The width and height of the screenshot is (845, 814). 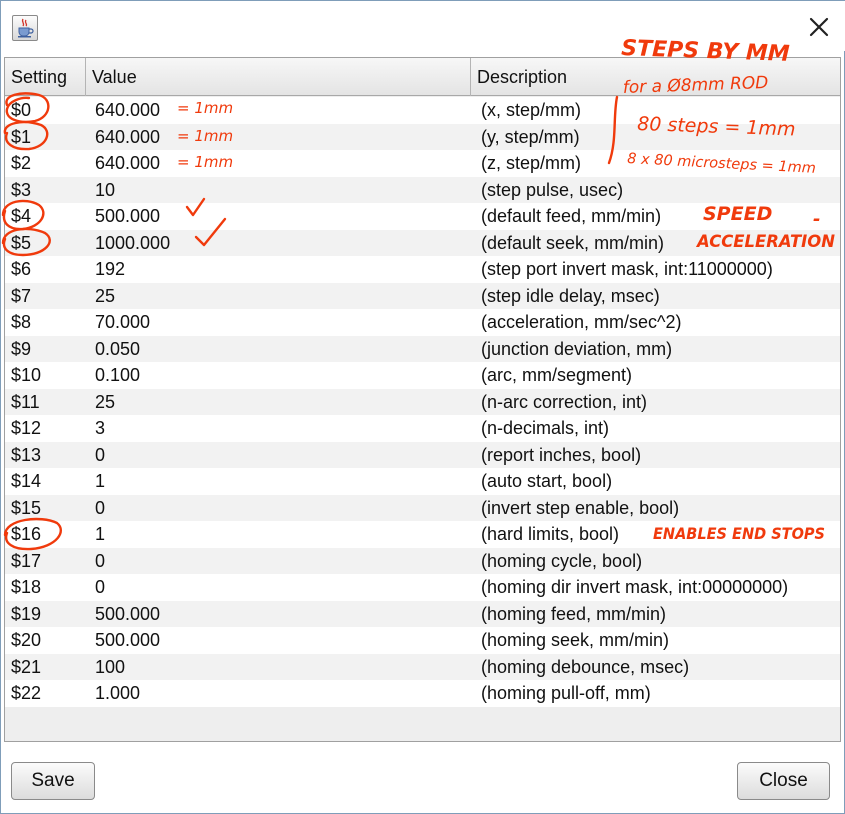 I want to click on setting-cell: $16, so click(x=26, y=534).